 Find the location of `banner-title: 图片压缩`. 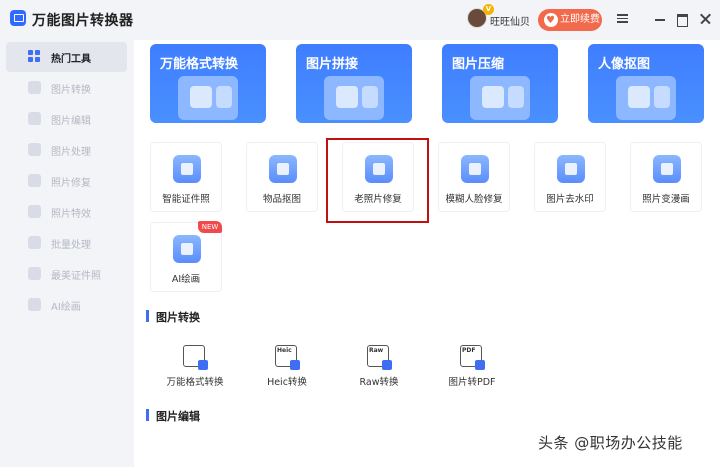

banner-title: 图片压缩 is located at coordinates (478, 64).